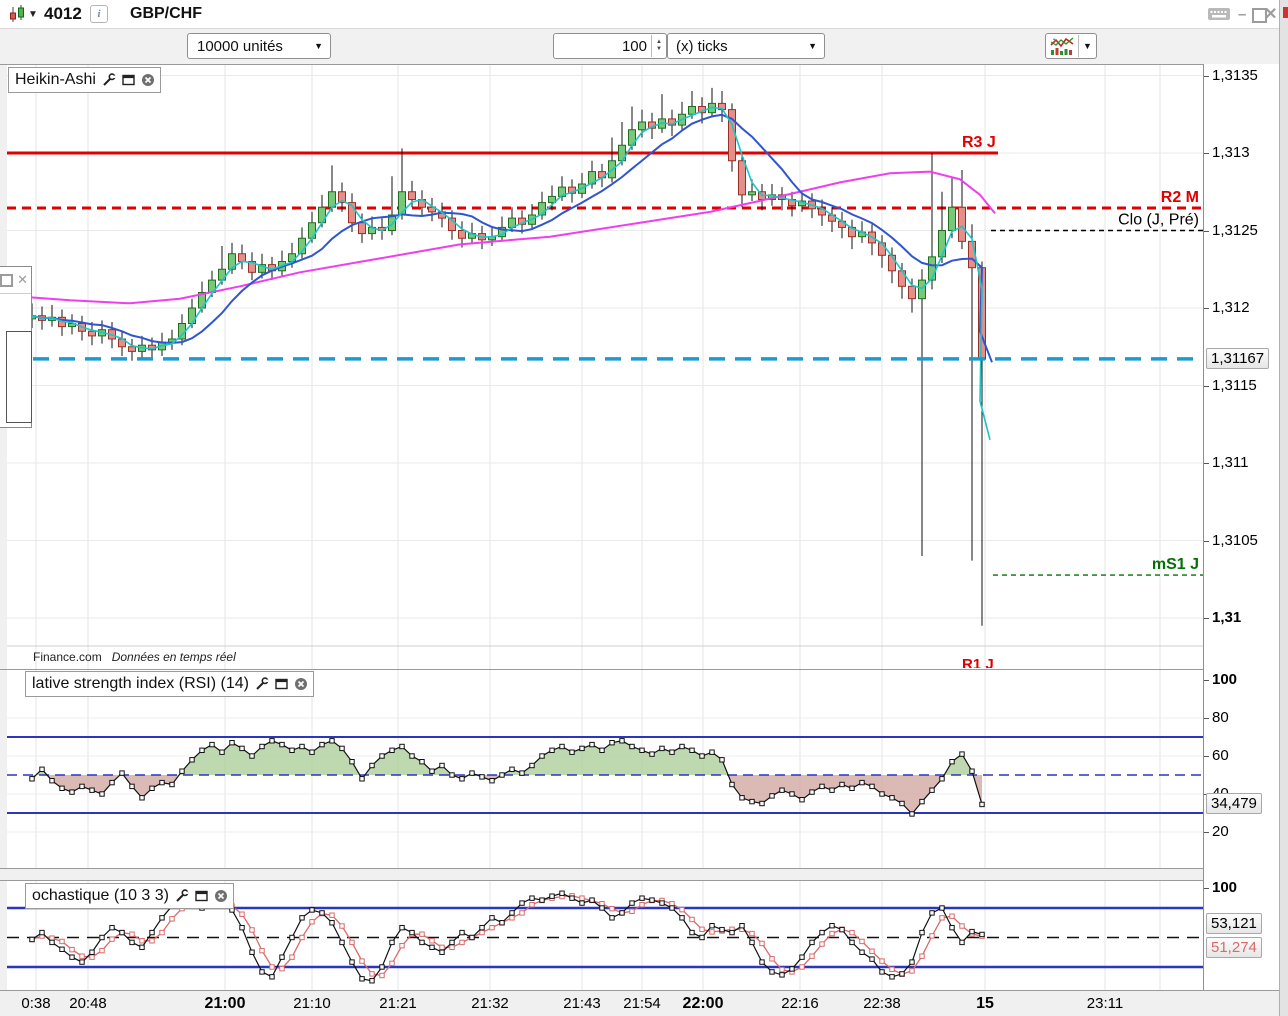  Describe the element at coordinates (644, 14) in the screenshot. I see `window-titlebar: ▼ 4012 i GBP/CHF – ✕` at that location.